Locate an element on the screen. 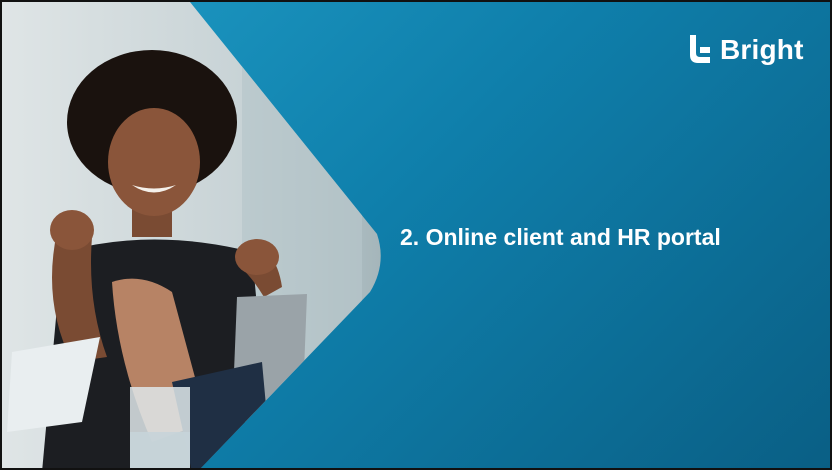 Image resolution: width=832 pixels, height=470 pixels. brand-logo: Bright is located at coordinates (745, 50).